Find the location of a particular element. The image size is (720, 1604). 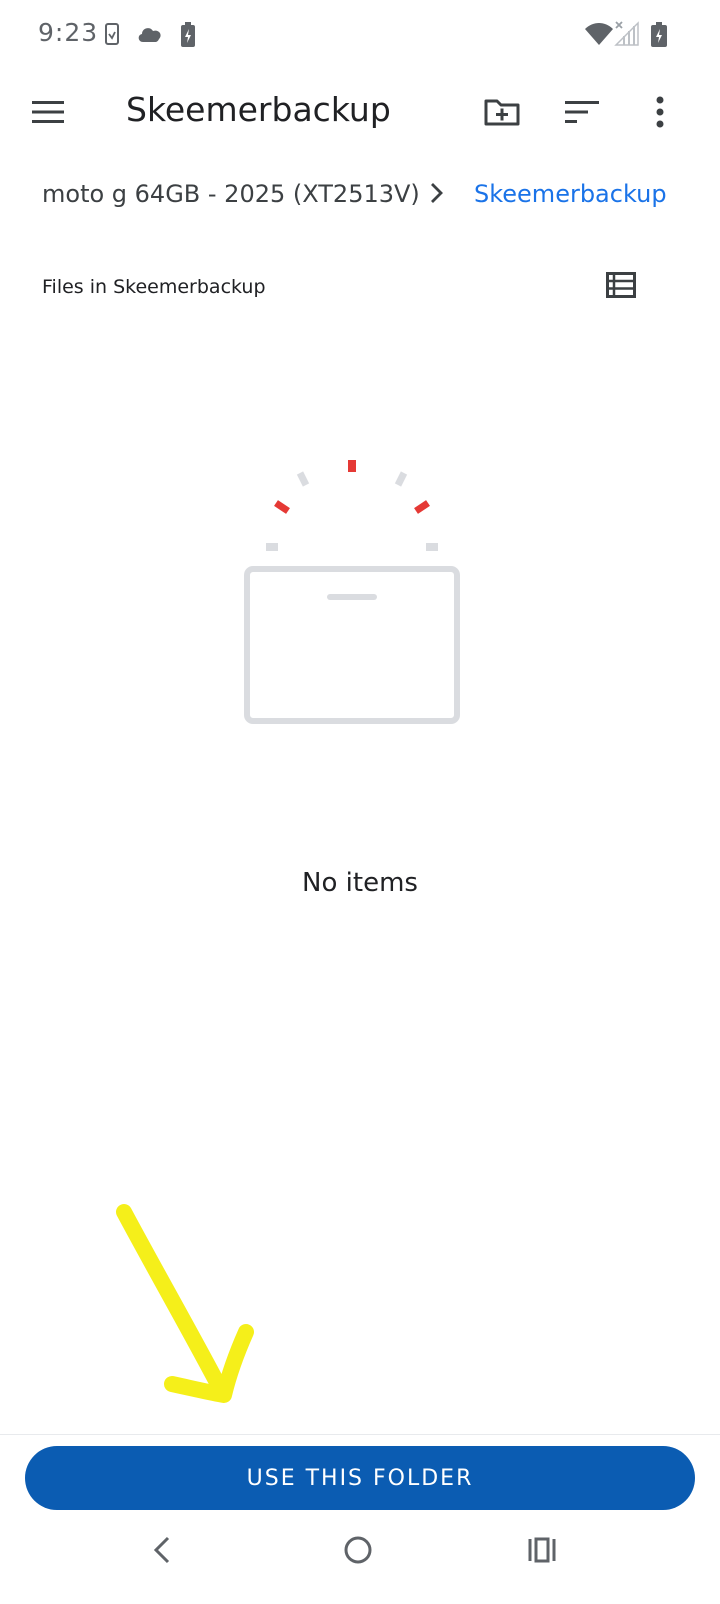

app-title: Skeemerbackup is located at coordinates (258, 109).